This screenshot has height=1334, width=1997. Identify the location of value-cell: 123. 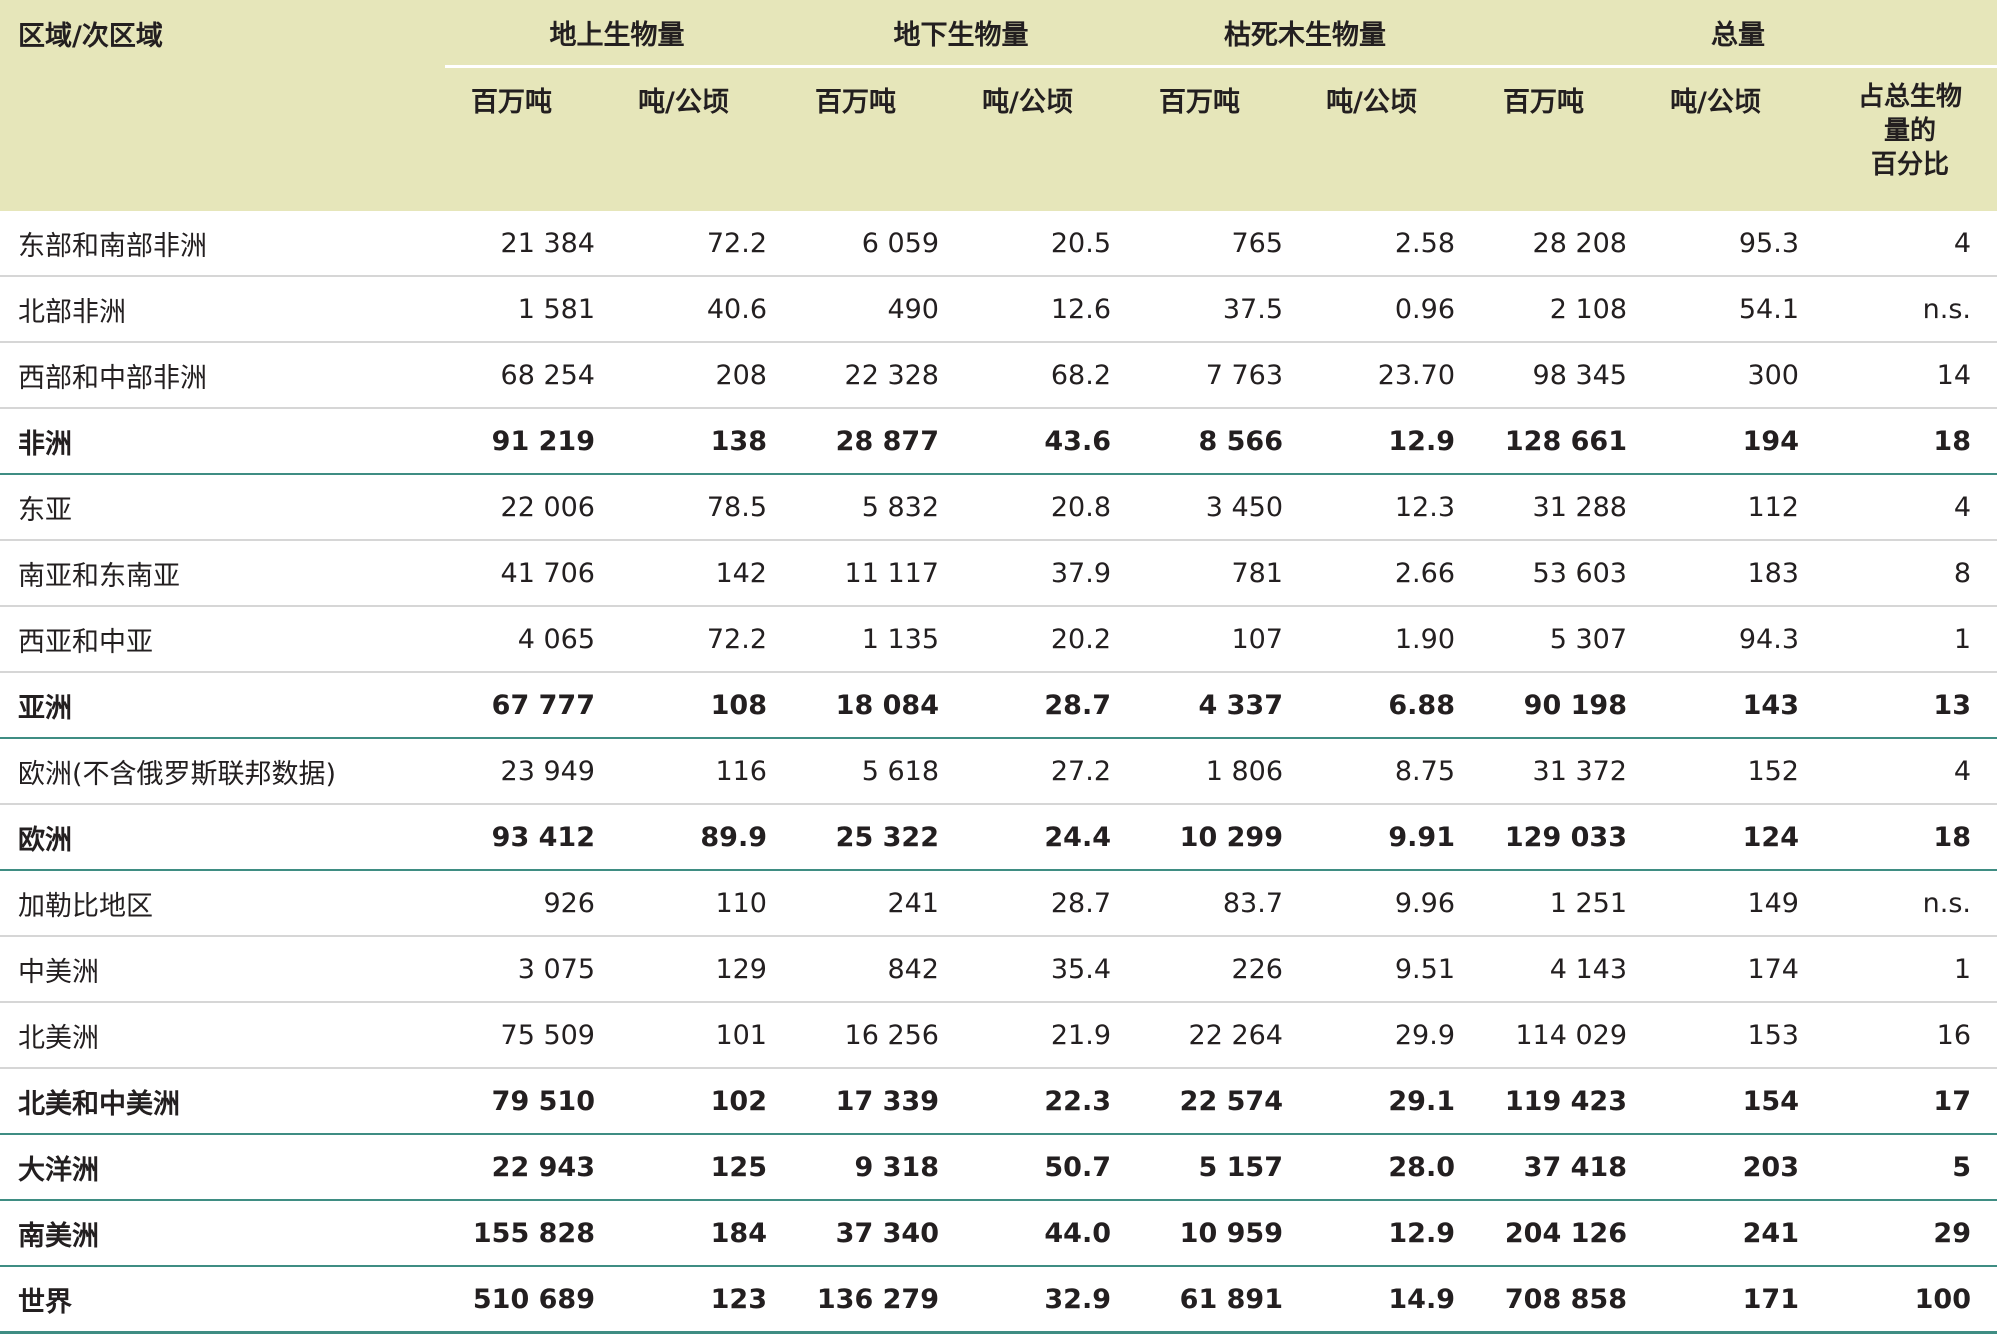
(703, 1300).